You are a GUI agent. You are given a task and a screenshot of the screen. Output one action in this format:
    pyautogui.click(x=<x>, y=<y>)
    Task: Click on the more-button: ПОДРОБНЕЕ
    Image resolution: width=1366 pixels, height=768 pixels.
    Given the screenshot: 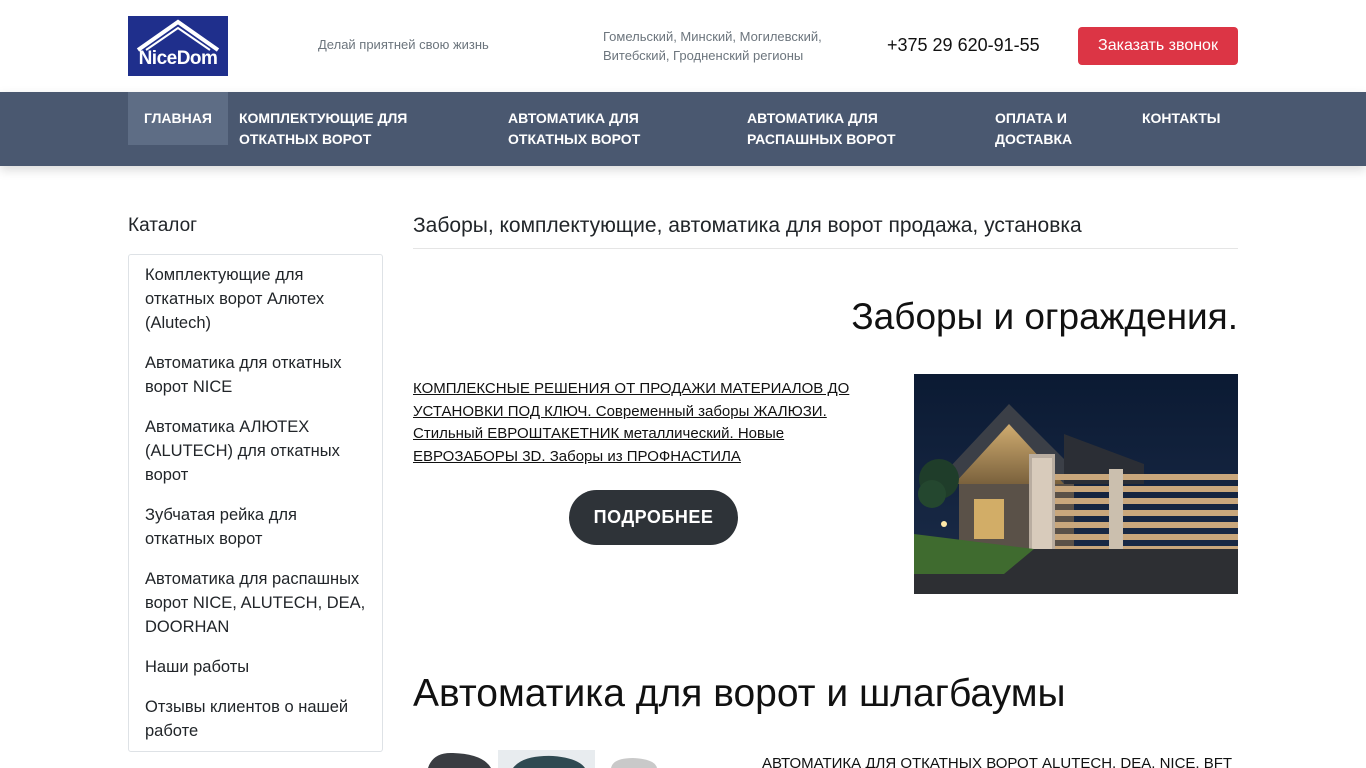 What is the action you would take?
    pyautogui.click(x=653, y=517)
    